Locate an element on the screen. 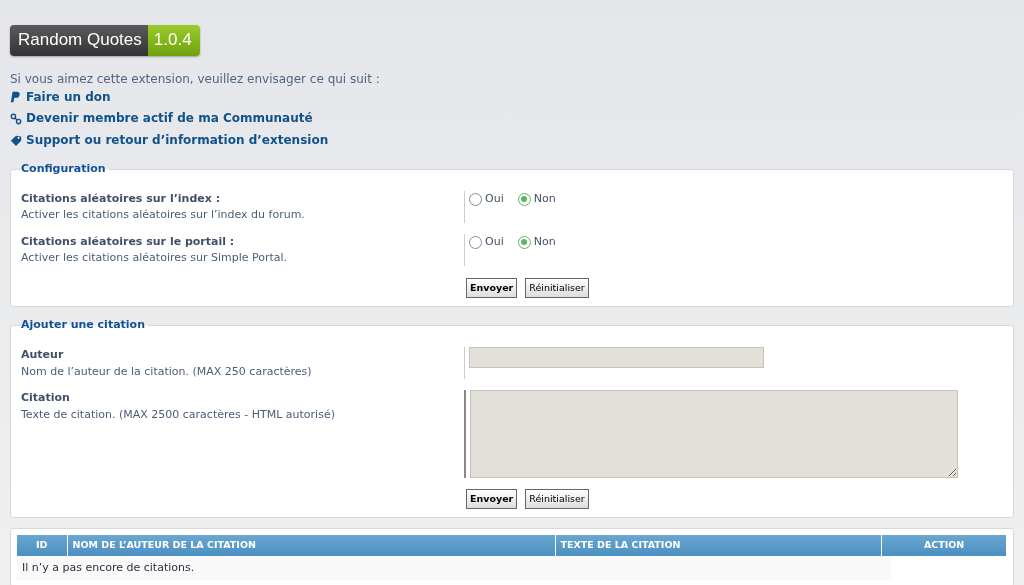  tag-icon is located at coordinates (16, 140).